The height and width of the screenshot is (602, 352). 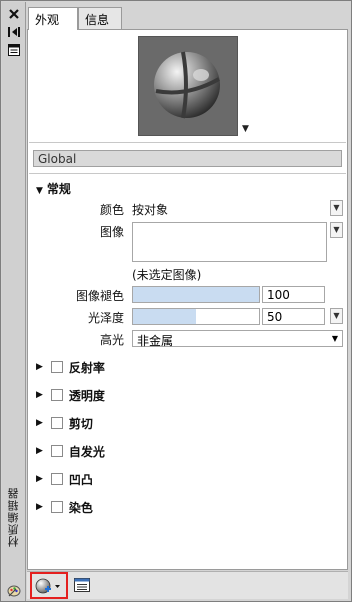 I want to click on glossiness-slider, so click(x=196, y=316).